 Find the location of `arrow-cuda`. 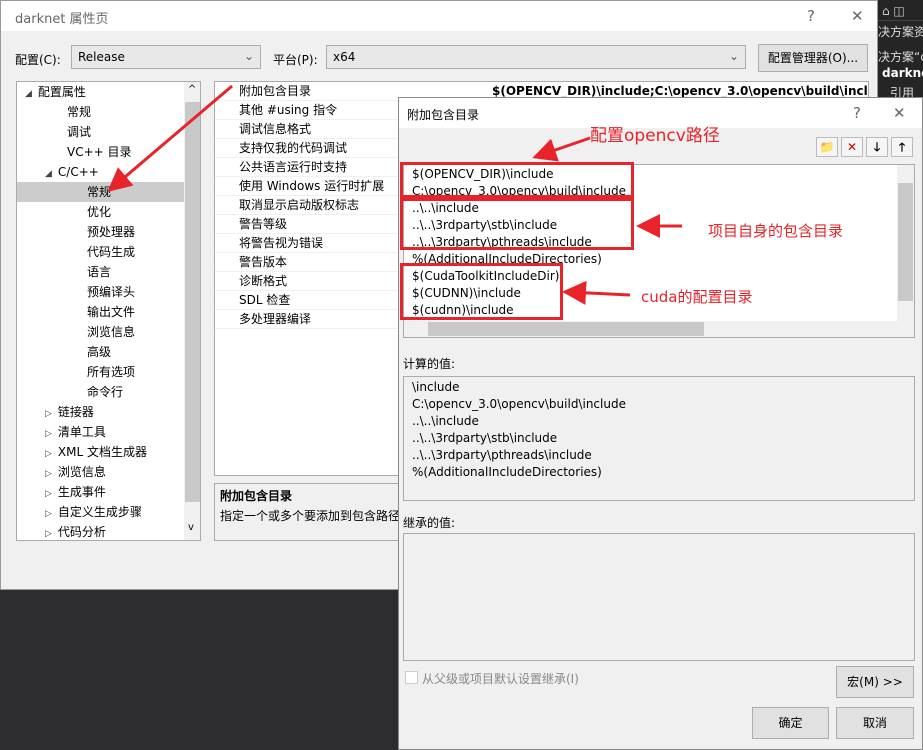

arrow-cuda is located at coordinates (596, 292).